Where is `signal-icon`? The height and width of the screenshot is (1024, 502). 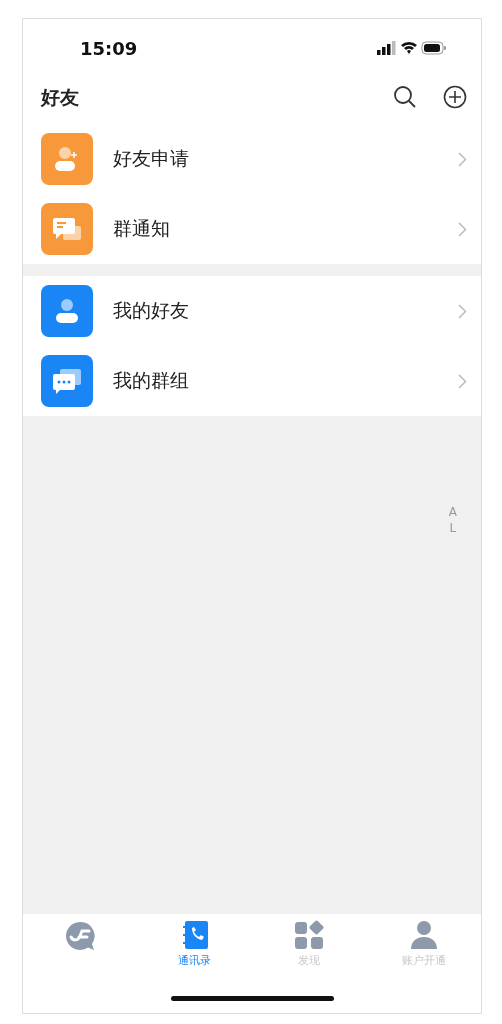 signal-icon is located at coordinates (386, 48).